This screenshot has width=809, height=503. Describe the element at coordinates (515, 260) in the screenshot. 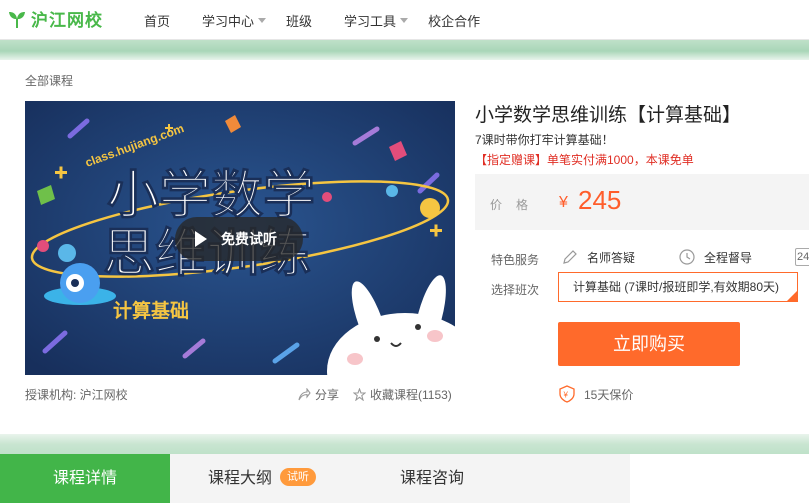

I see `services-label: 特色服务` at that location.